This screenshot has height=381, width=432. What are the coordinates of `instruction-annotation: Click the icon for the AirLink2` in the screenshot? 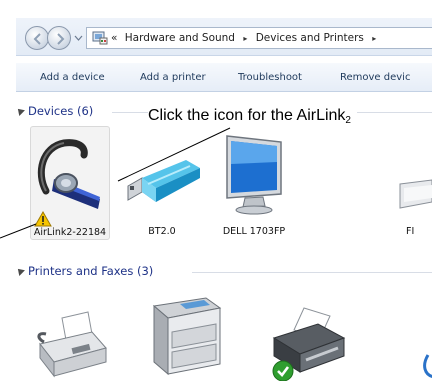 It's located at (252, 116).